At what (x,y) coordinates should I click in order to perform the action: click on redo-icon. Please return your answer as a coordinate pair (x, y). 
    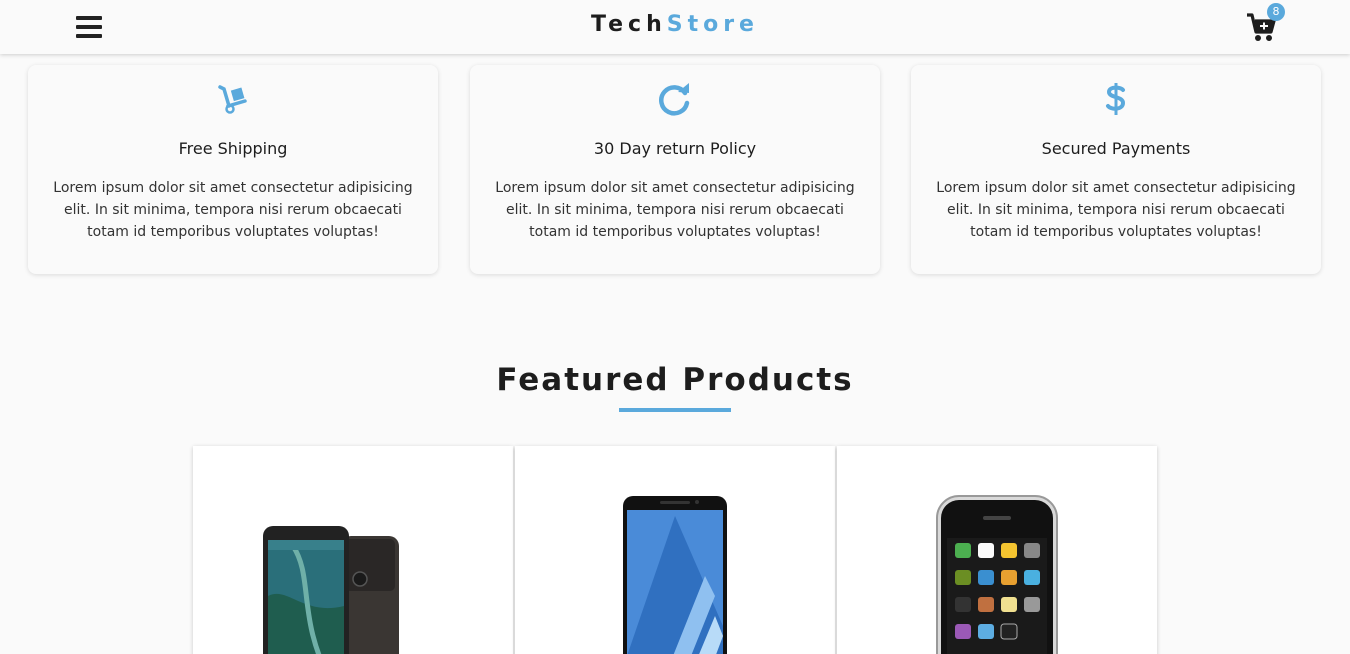
    Looking at the image, I should click on (675, 99).